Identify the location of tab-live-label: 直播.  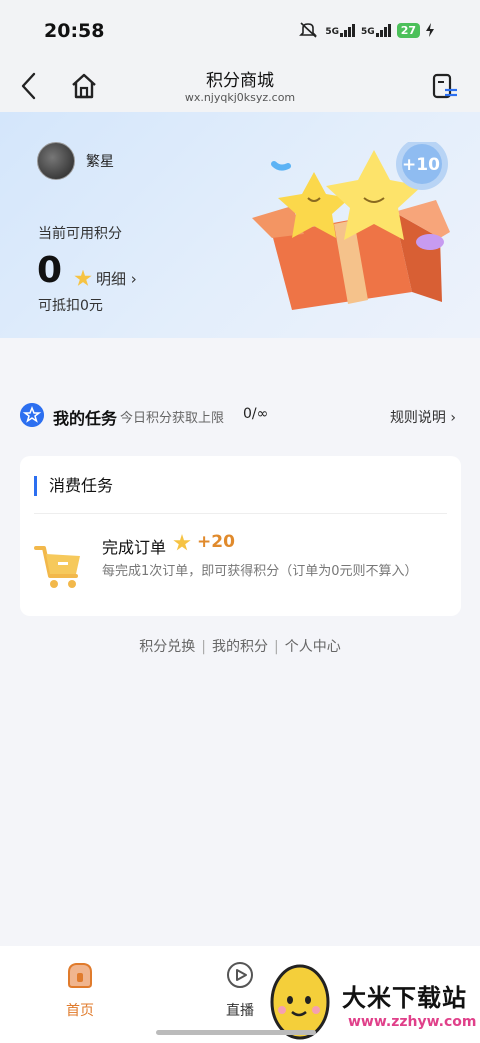
(240, 1011).